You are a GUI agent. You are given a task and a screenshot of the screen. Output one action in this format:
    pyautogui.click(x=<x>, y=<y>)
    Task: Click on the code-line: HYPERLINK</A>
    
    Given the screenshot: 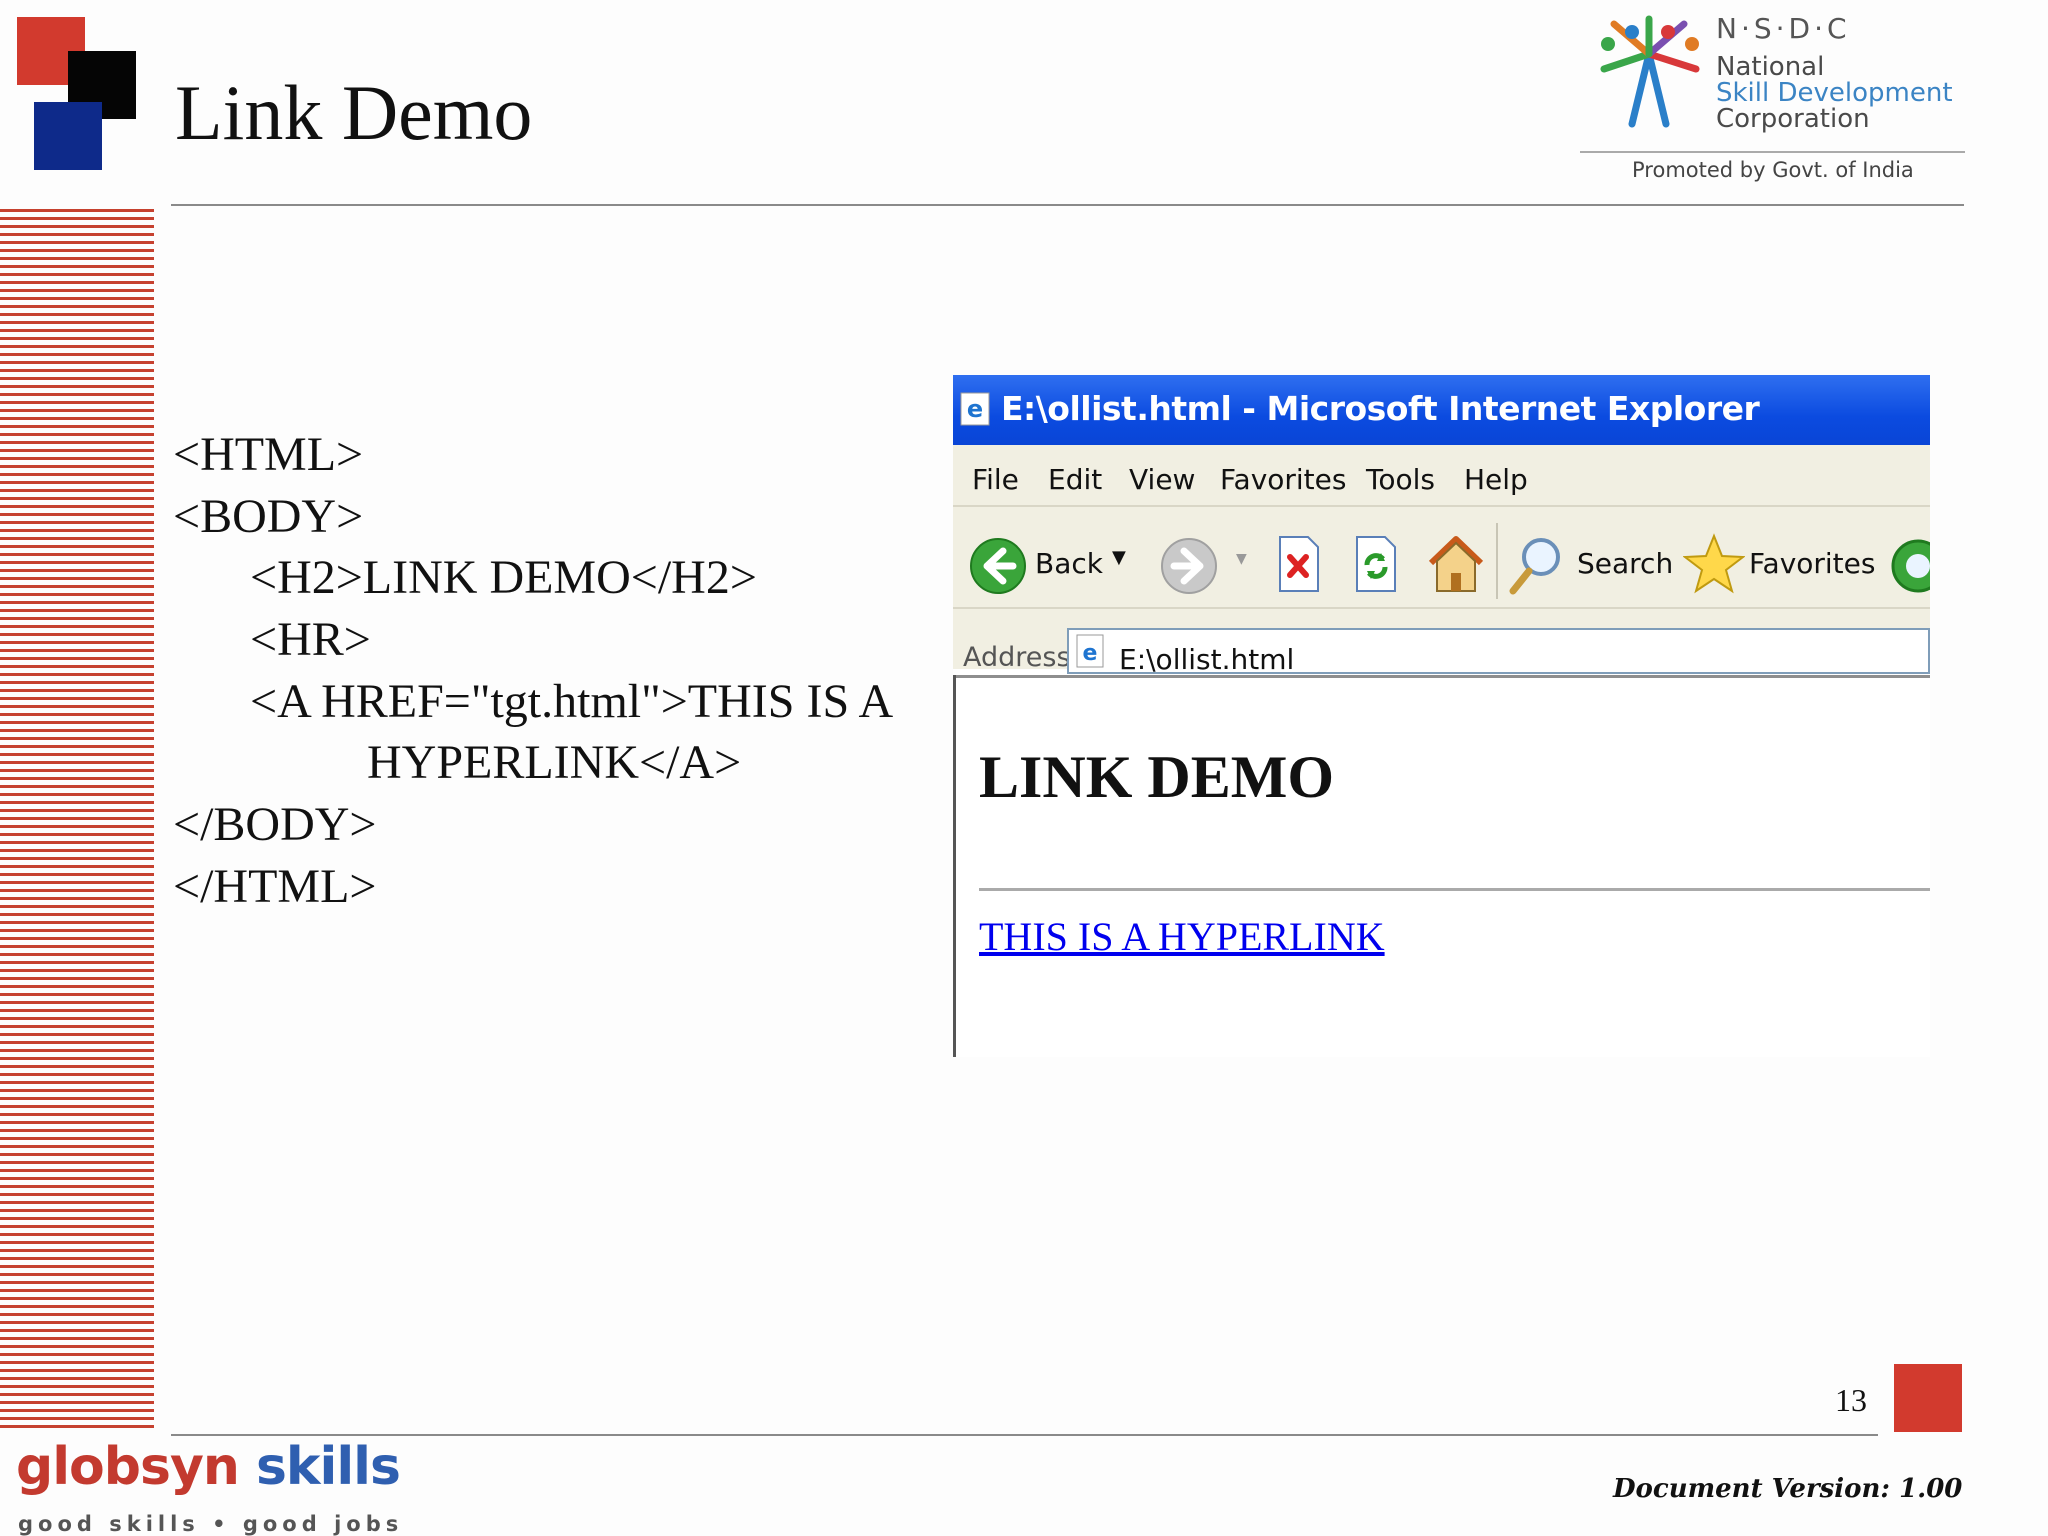 What is the action you would take?
    pyautogui.click(x=554, y=762)
    